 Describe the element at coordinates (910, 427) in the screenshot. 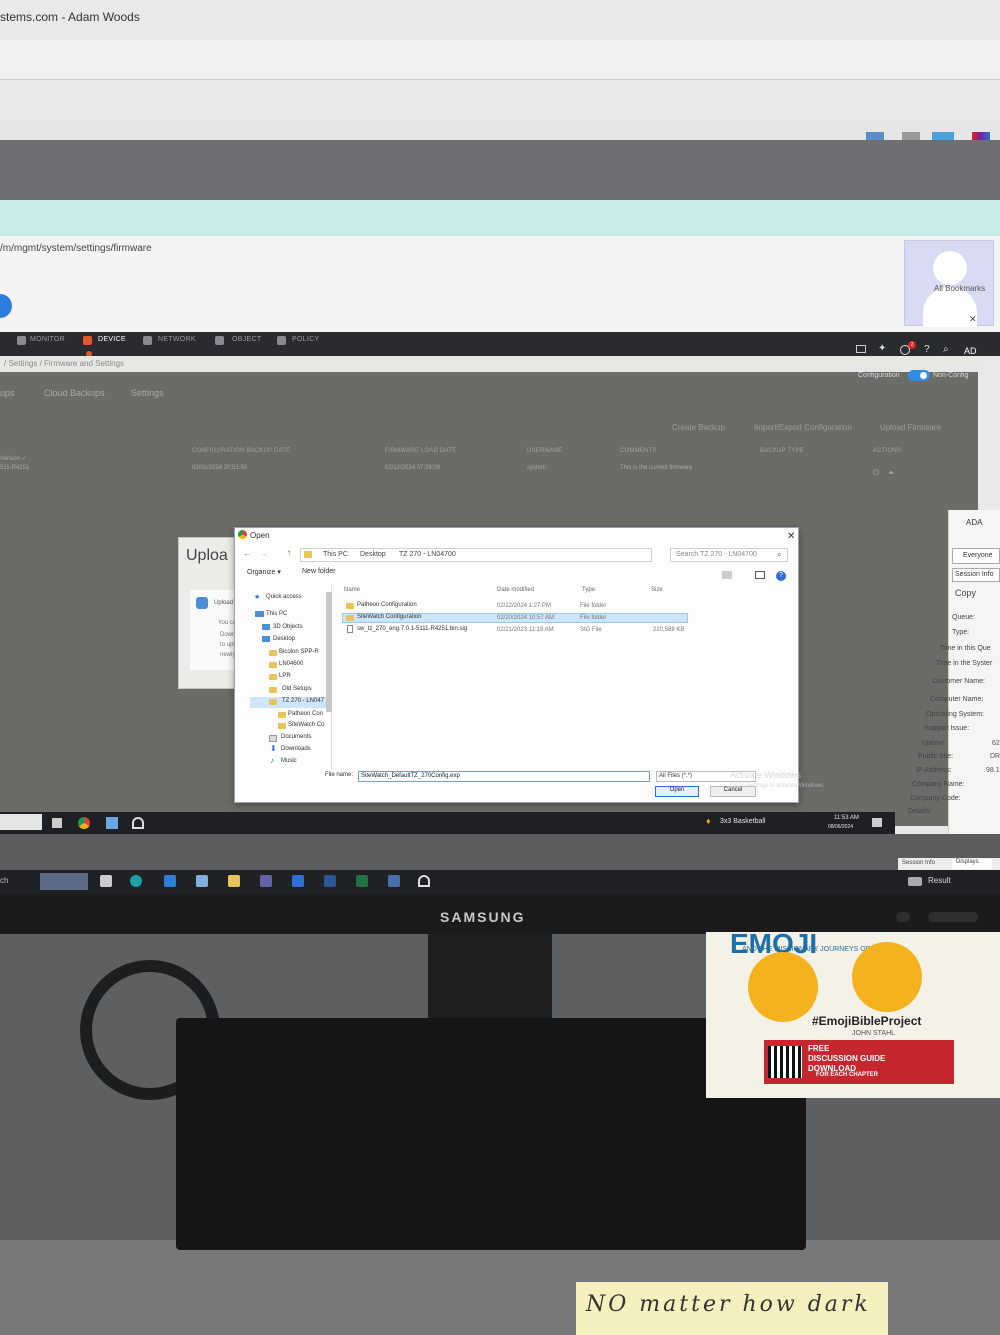

I see `upload-firmware-button: Upload Firmware` at that location.